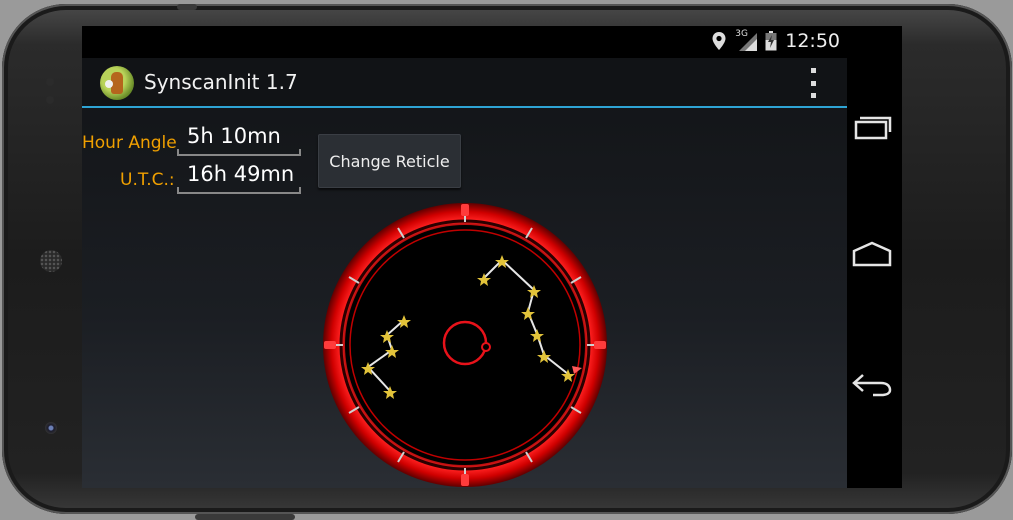  I want to click on hour-angle-field: 5h 10mn, so click(239, 140).